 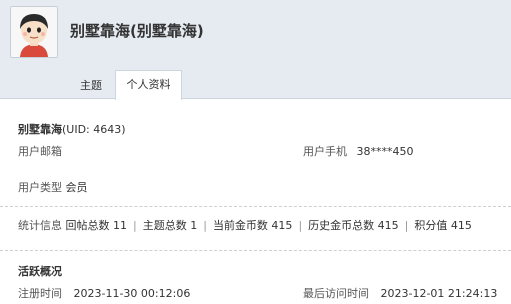 What do you see at coordinates (443, 225) in the screenshot?
I see `stat-points: 积分值 415` at bounding box center [443, 225].